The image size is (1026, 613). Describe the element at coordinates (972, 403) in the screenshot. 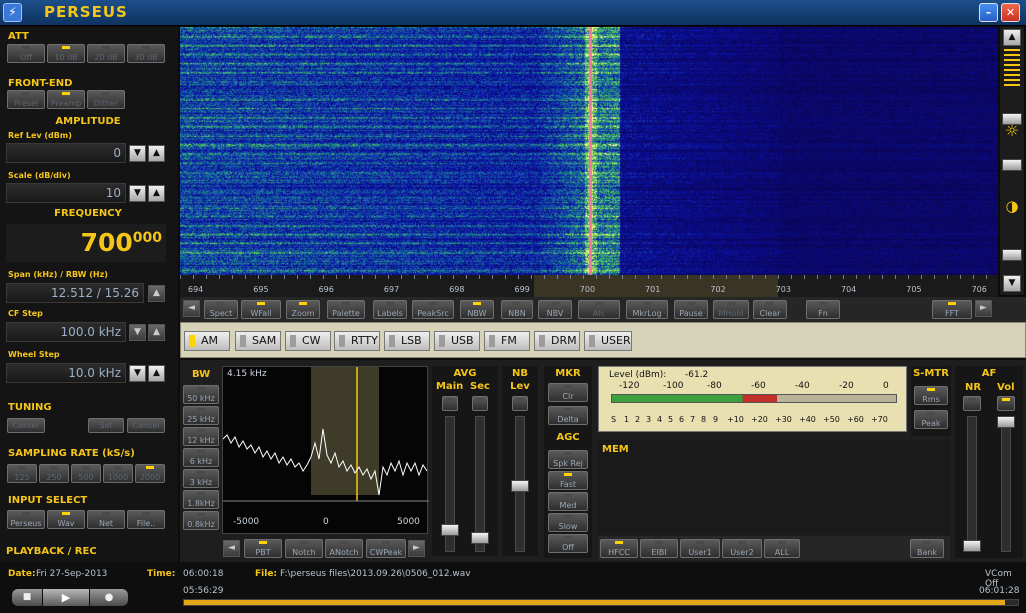

I see `af-nr-button` at that location.